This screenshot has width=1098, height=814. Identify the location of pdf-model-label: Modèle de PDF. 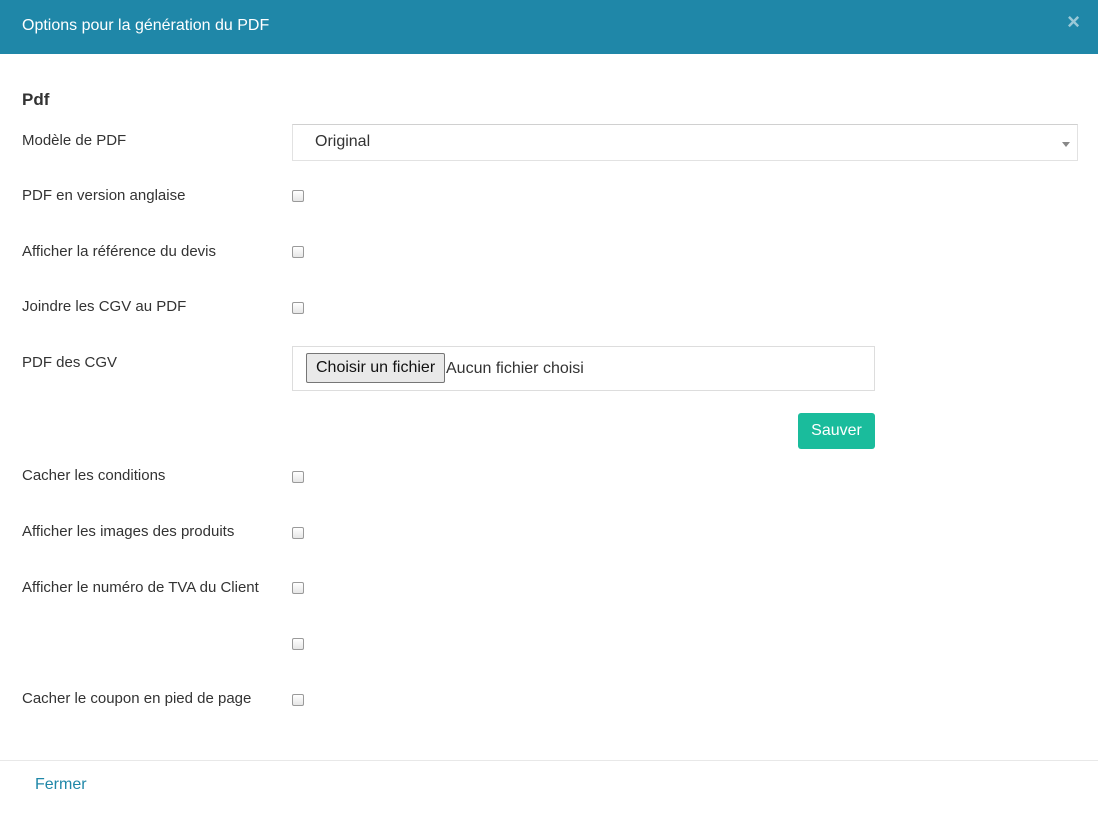
(74, 140).